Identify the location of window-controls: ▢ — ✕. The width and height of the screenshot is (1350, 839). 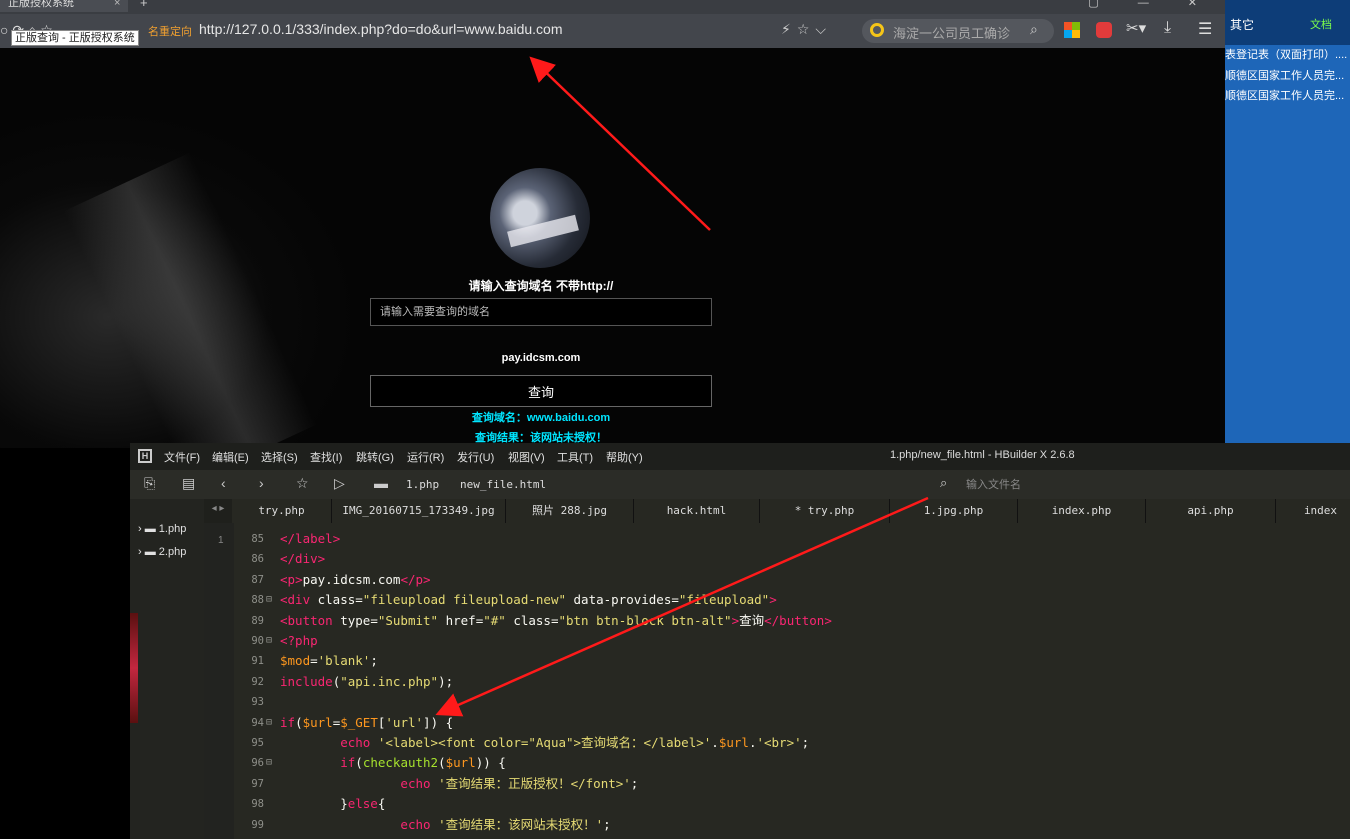
(1151, 6).